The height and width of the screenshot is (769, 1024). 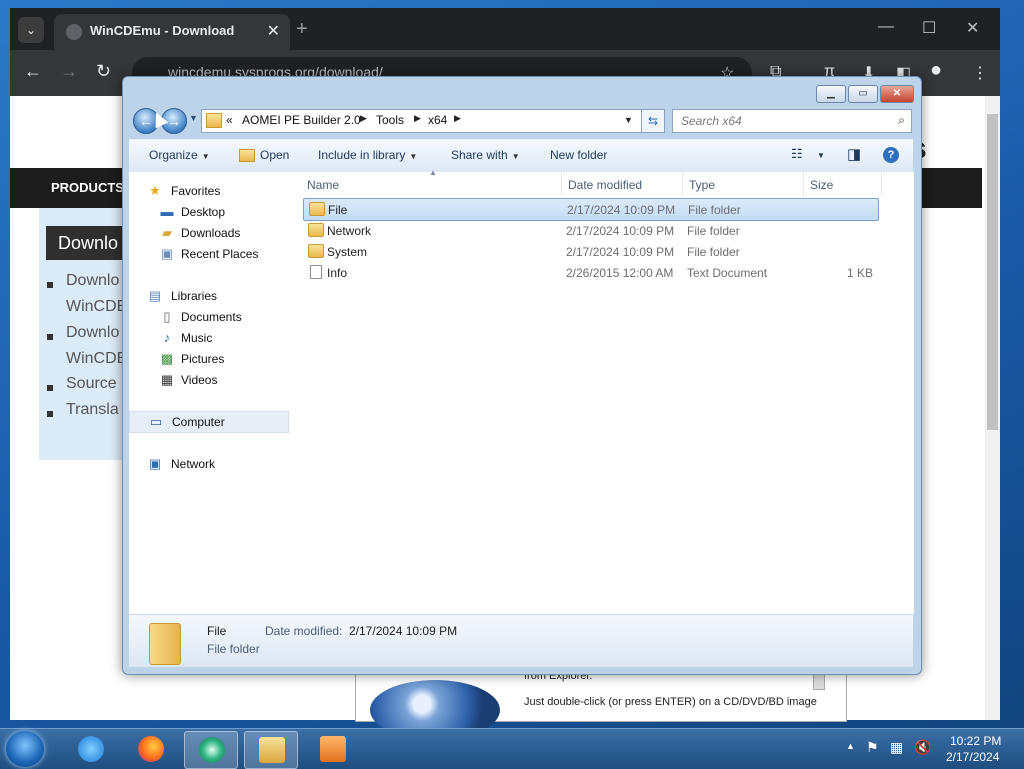 What do you see at coordinates (193, 118) in the screenshot?
I see `recent-pages-dropdown-icon: ▼` at bounding box center [193, 118].